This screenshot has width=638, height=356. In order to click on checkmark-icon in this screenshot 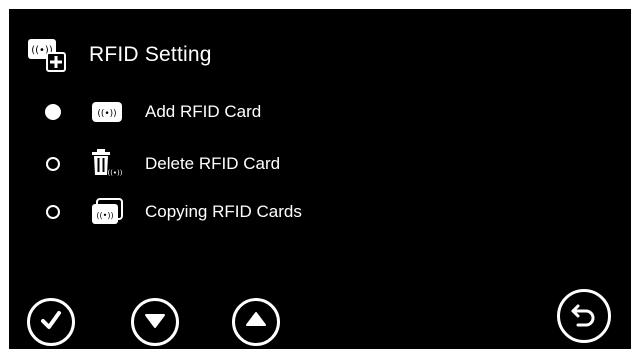, I will do `click(51, 322)`.